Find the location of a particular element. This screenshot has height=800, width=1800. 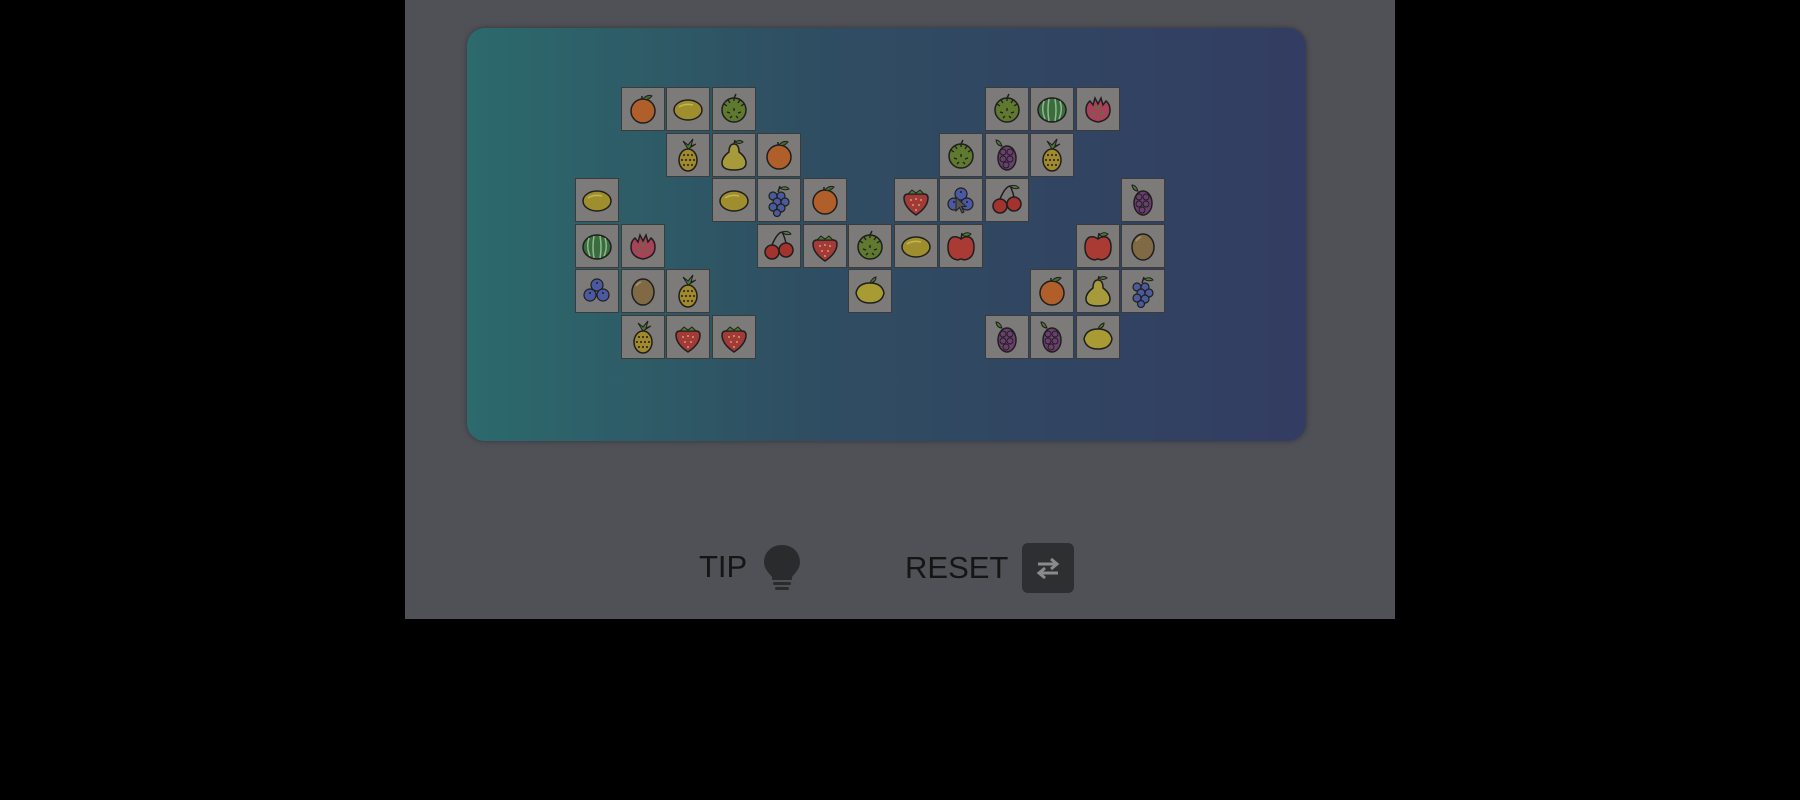

reset-button: RESET is located at coordinates (990, 568).